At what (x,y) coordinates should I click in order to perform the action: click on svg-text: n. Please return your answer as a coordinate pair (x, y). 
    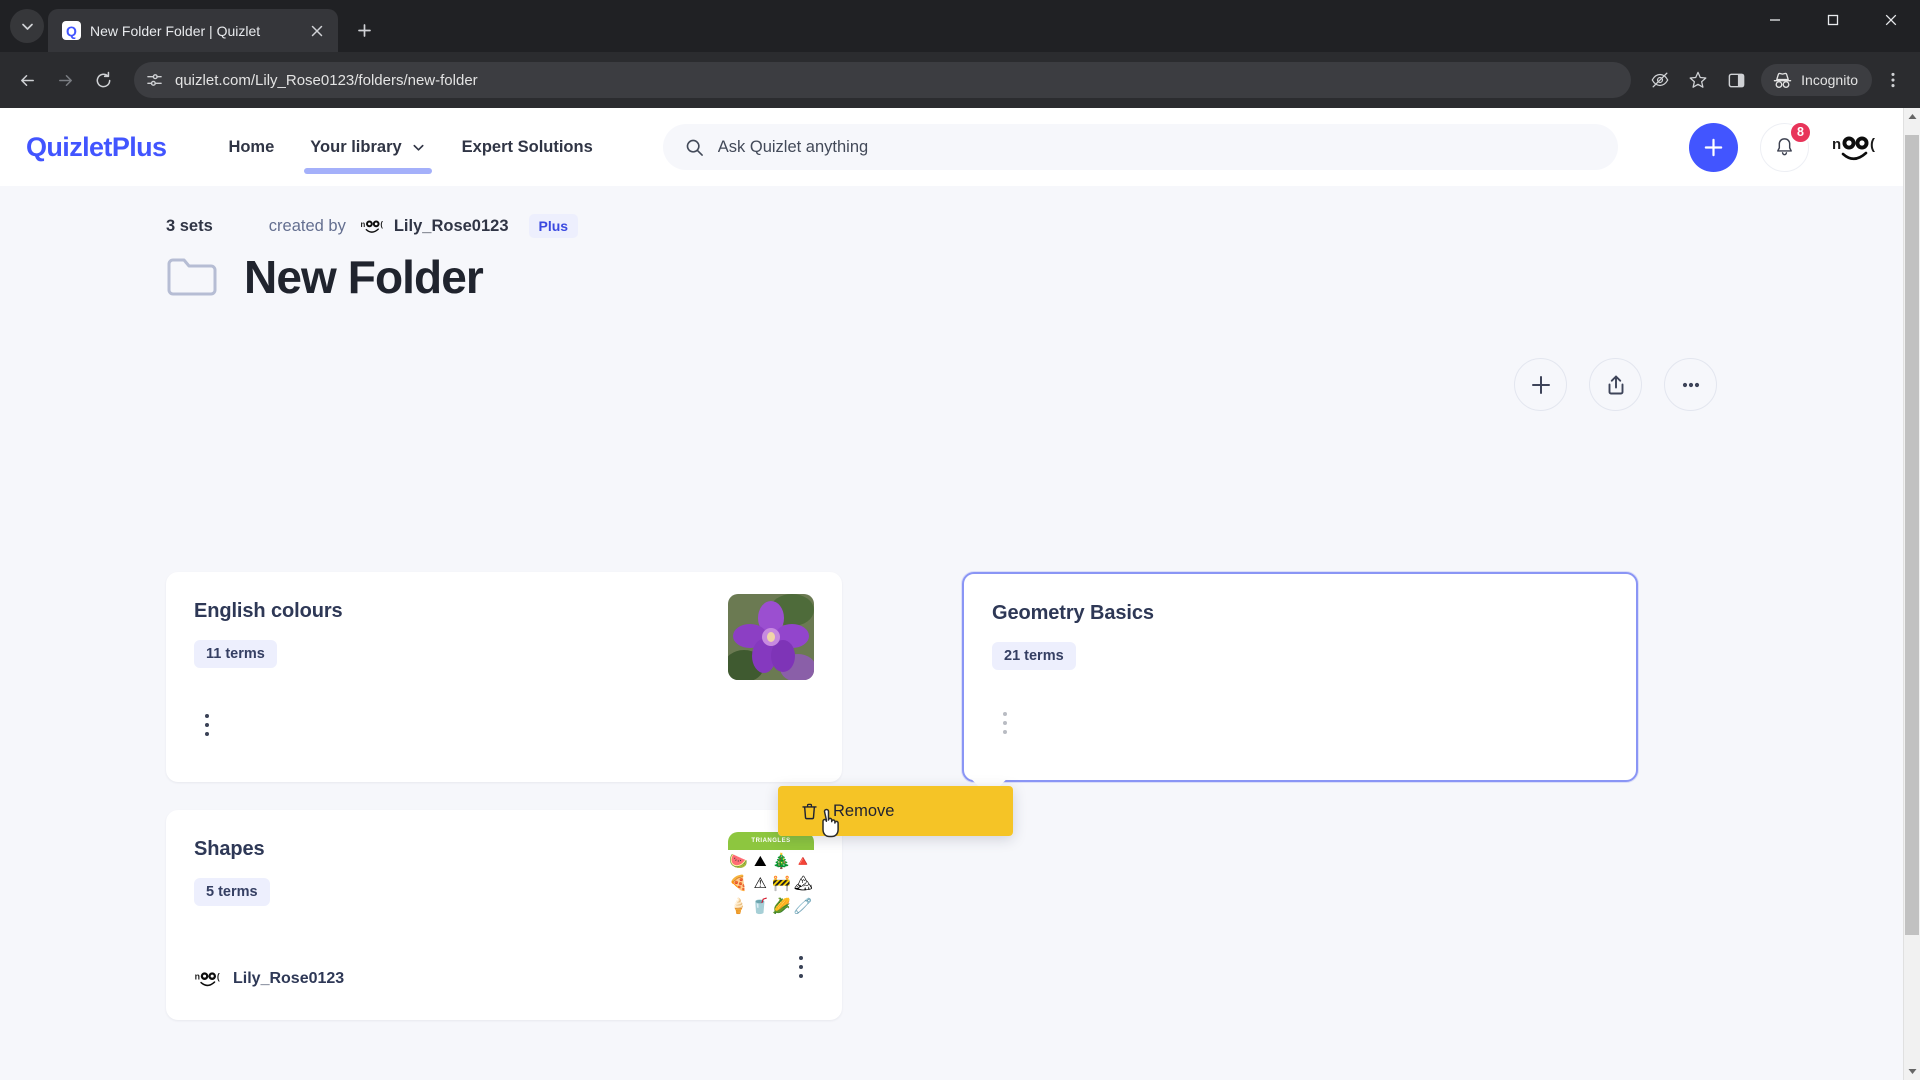
    Looking at the image, I should click on (1836, 144).